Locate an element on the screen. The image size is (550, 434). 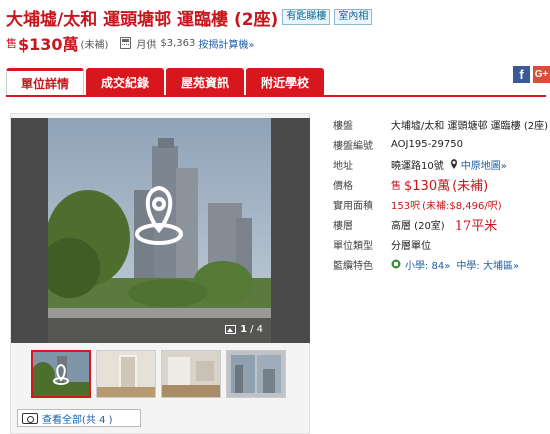
floor-label: 樓層 is located at coordinates (343, 226).